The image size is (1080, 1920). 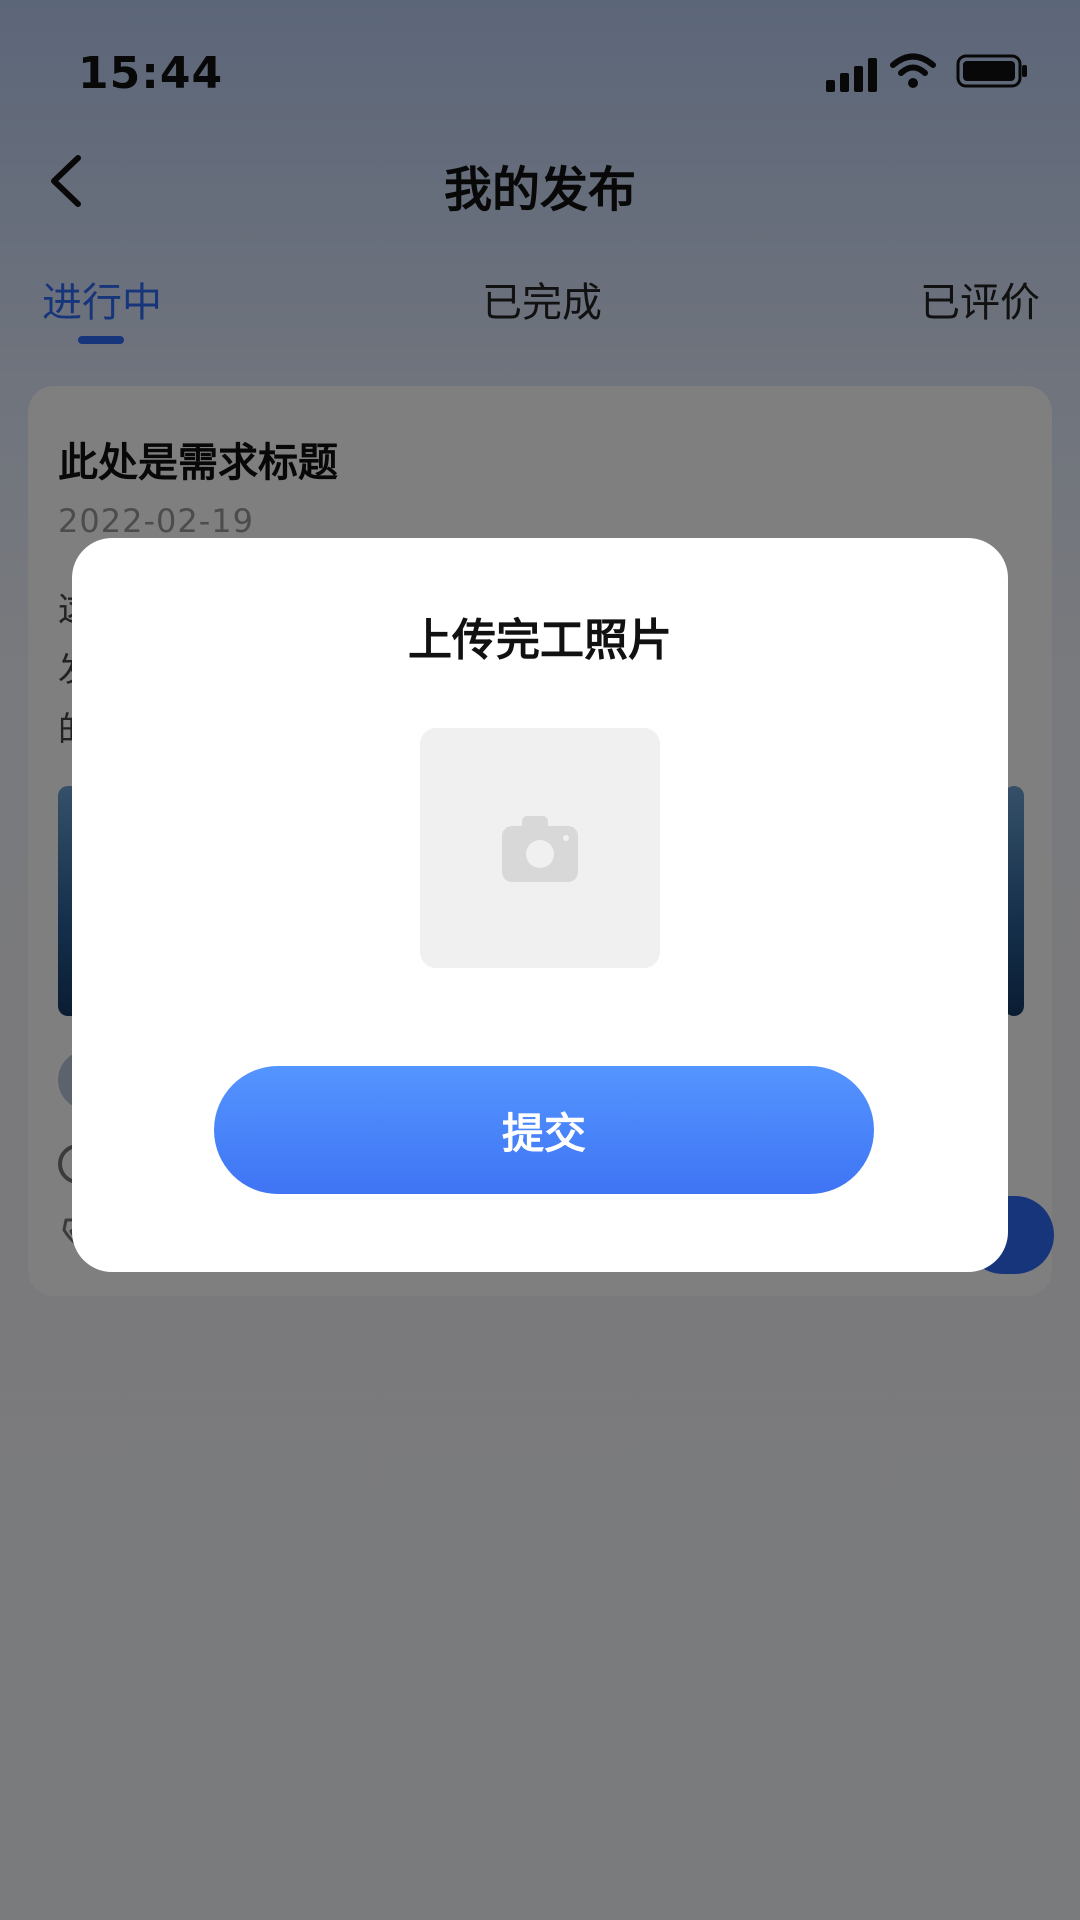 I want to click on camera-icon, so click(x=540, y=849).